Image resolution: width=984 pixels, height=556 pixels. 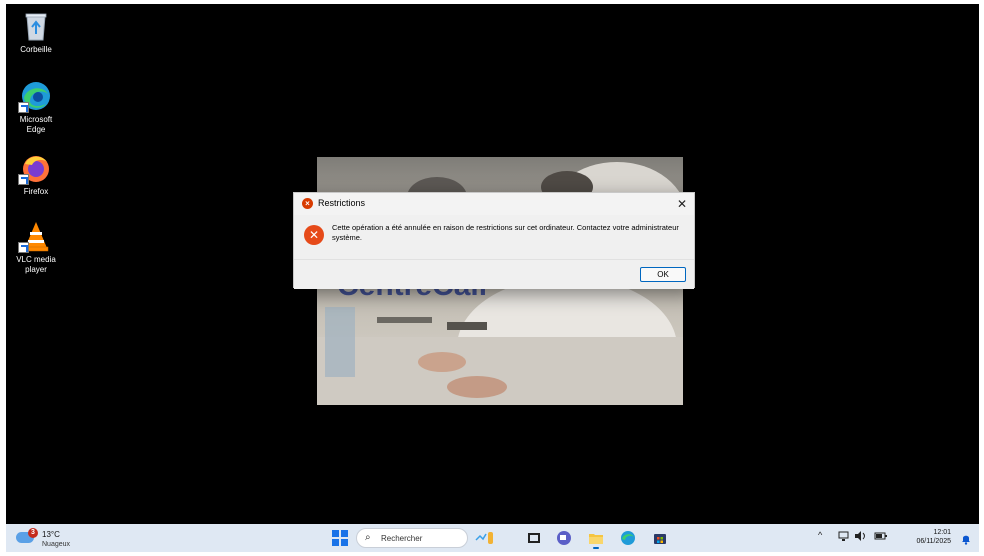 What do you see at coordinates (898, 538) in the screenshot?
I see `system-tray: ^` at bounding box center [898, 538].